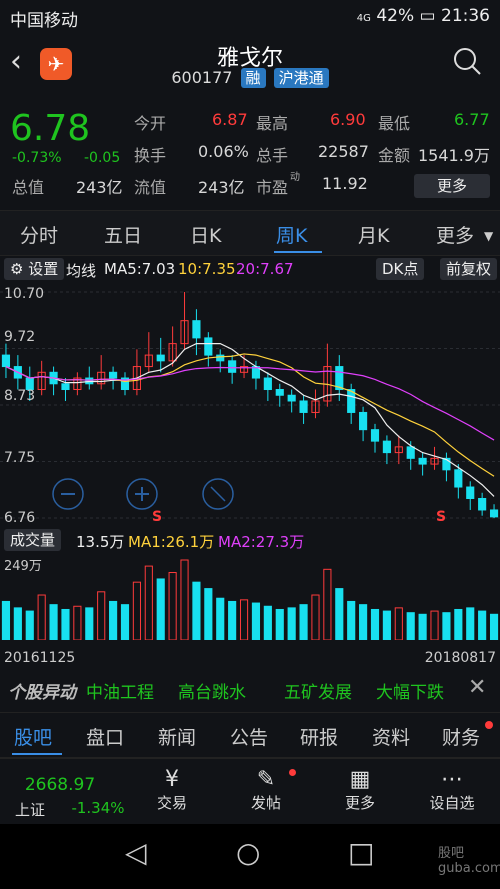  I want to click on chevron-down-icon: ▼, so click(488, 236).